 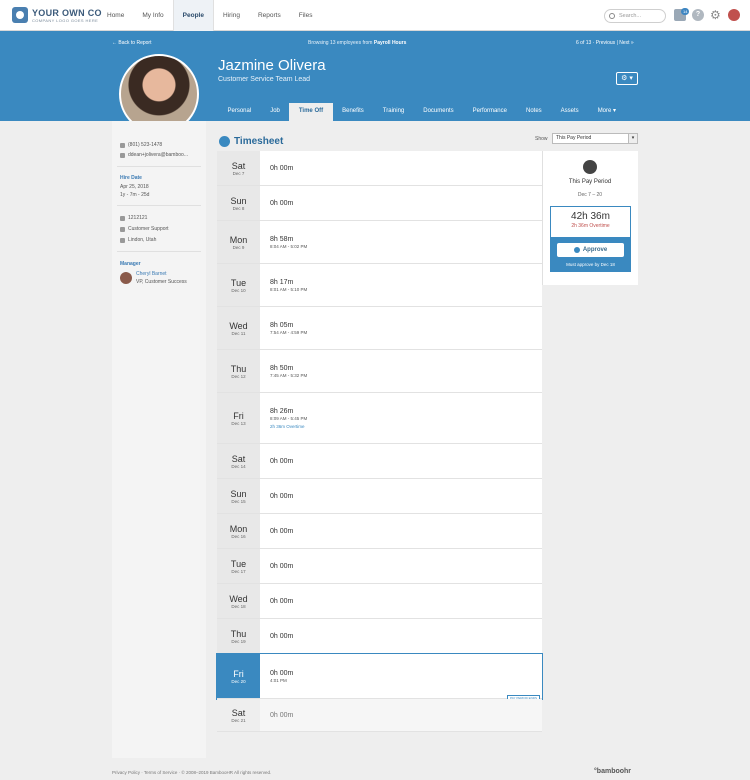 I want to click on timesheet-row: Thu Dec 19 0h 00m, so click(x=379, y=636).